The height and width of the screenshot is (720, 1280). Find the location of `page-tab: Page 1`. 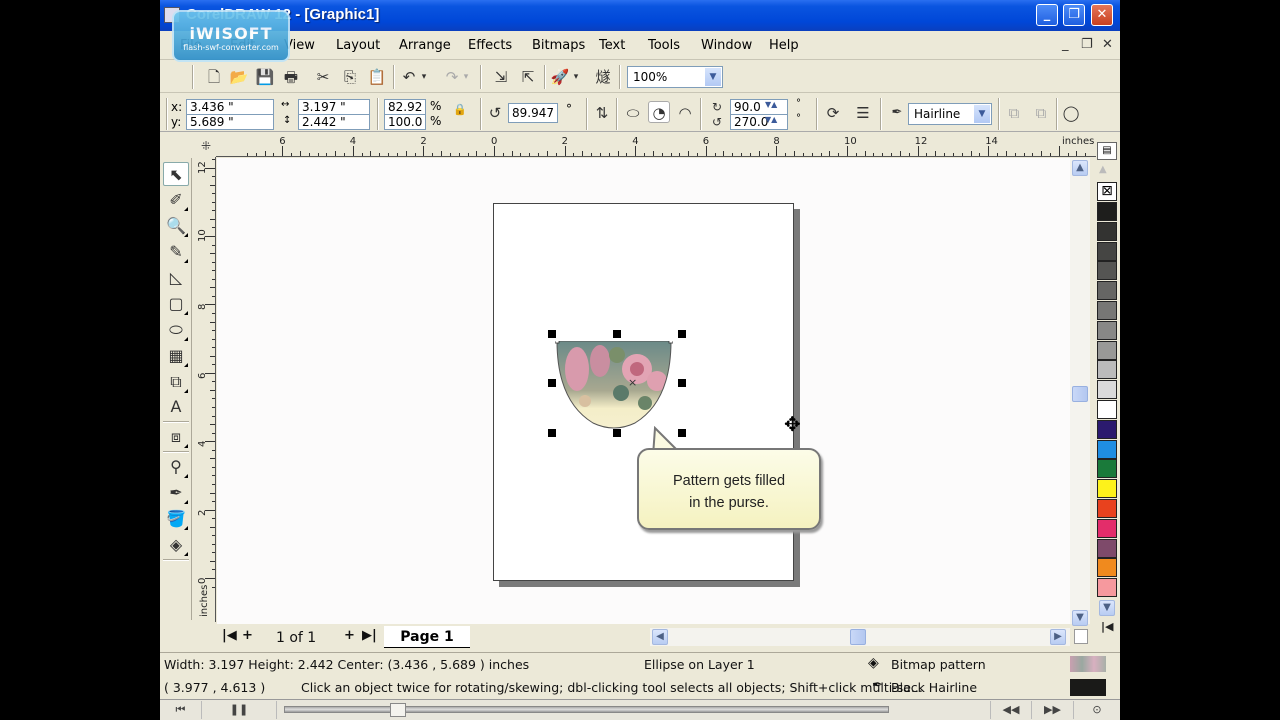

page-tab: Page 1 is located at coordinates (427, 637).